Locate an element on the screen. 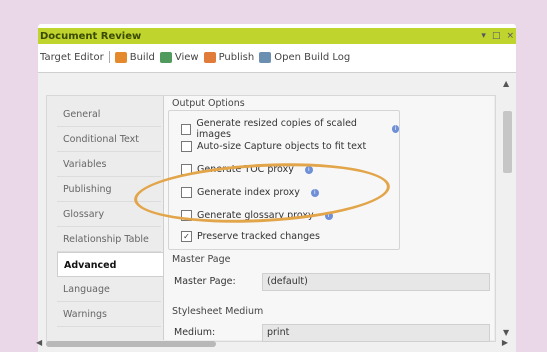 Image resolution: width=547 pixels, height=352 pixels. build-icon is located at coordinates (120, 57).